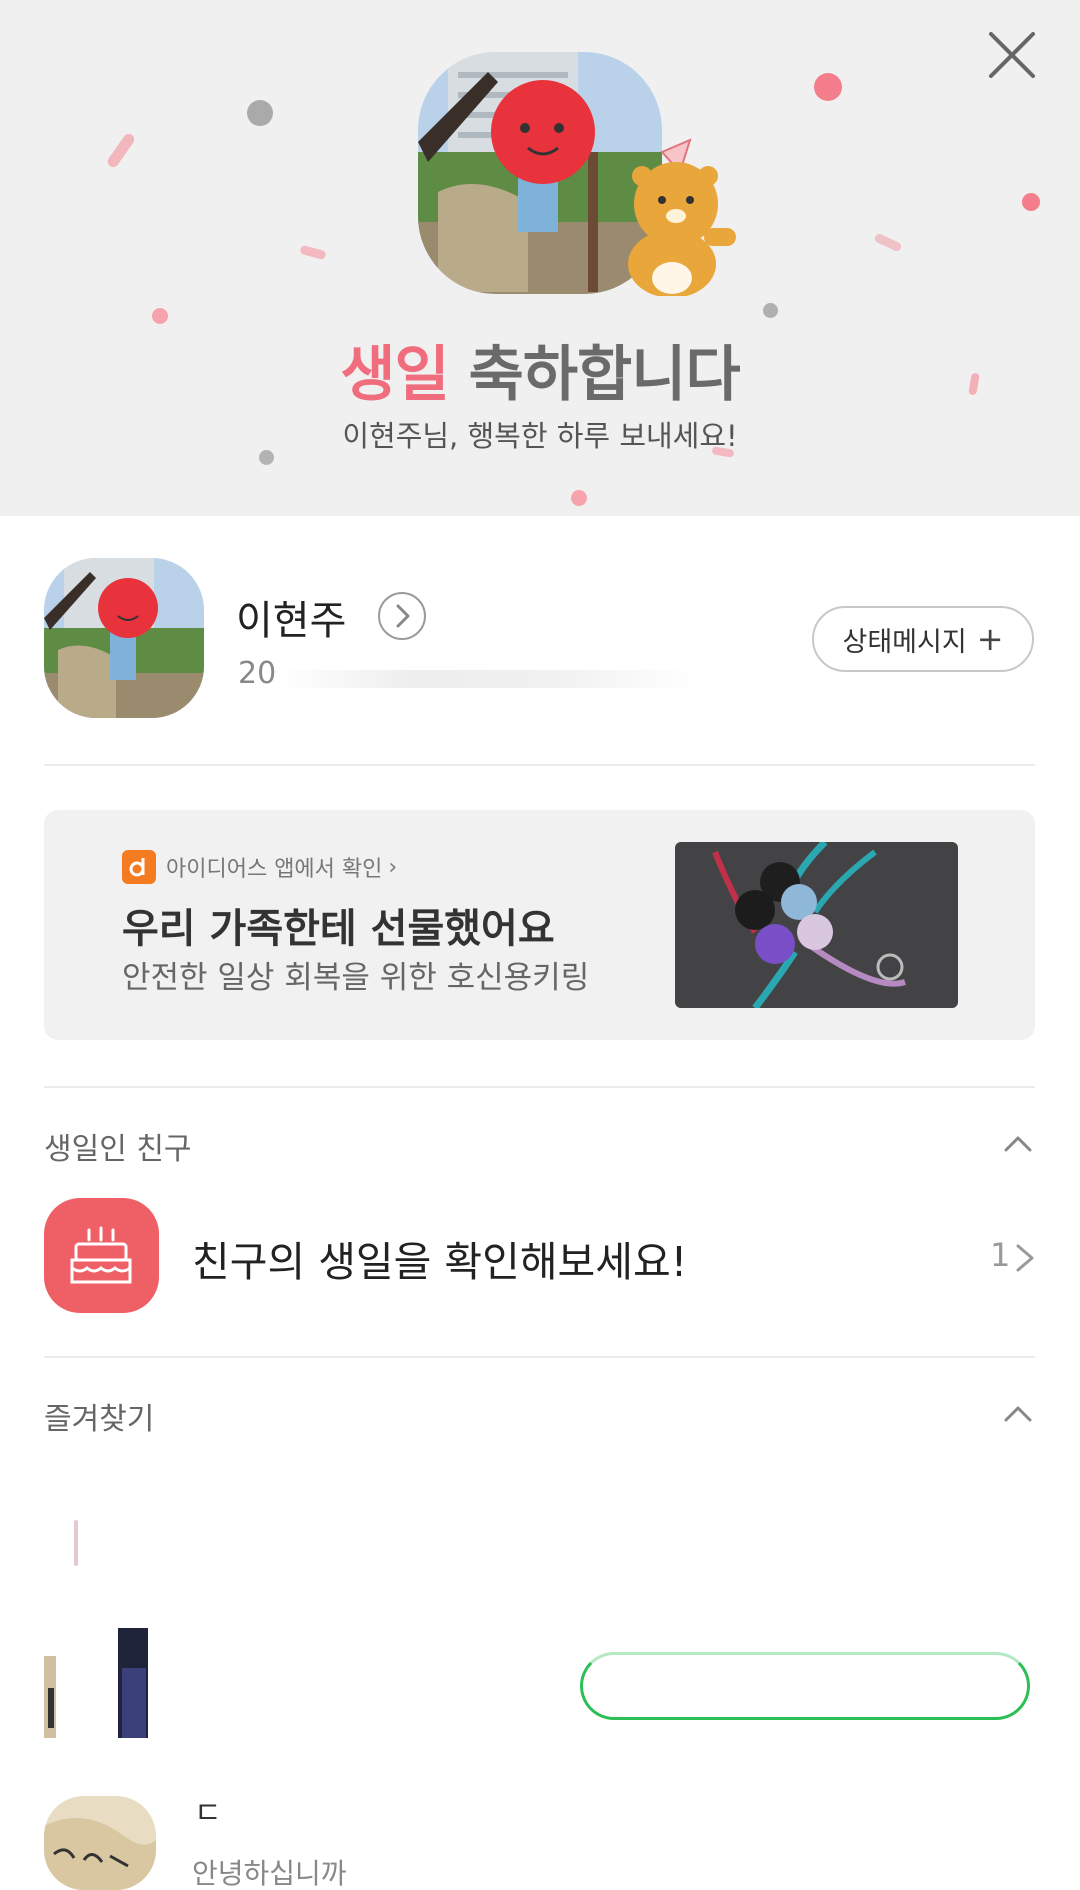 The height and width of the screenshot is (1890, 1080). Describe the element at coordinates (257, 673) in the screenshot. I see `profile-status-text: 20` at that location.